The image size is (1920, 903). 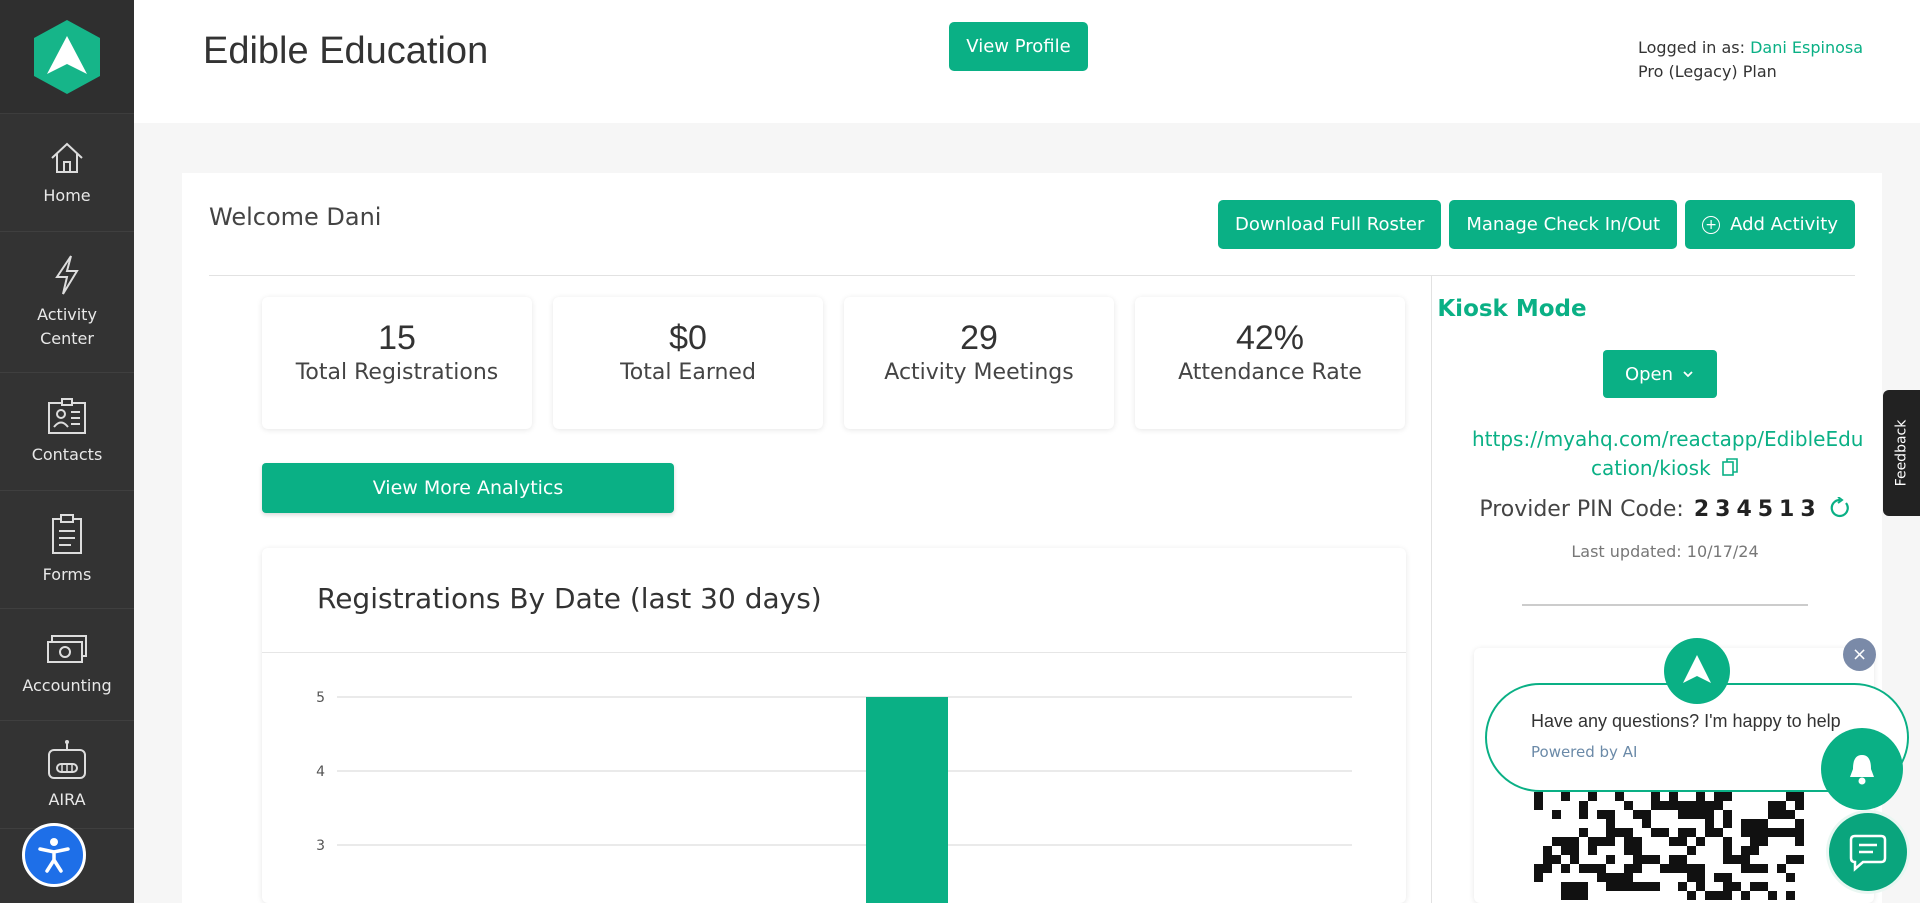 I want to click on stat-label: Attendance Rate, so click(x=1270, y=372).